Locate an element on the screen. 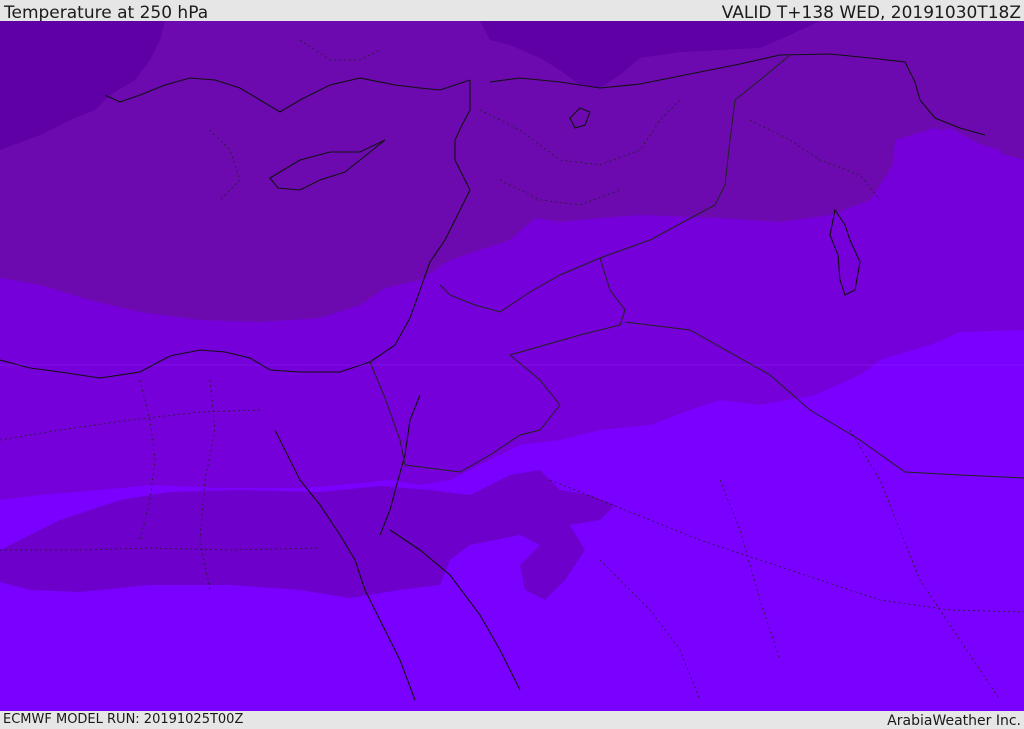 The width and height of the screenshot is (1024, 729). credit-label: ArabiaWeather Inc. is located at coordinates (954, 721).